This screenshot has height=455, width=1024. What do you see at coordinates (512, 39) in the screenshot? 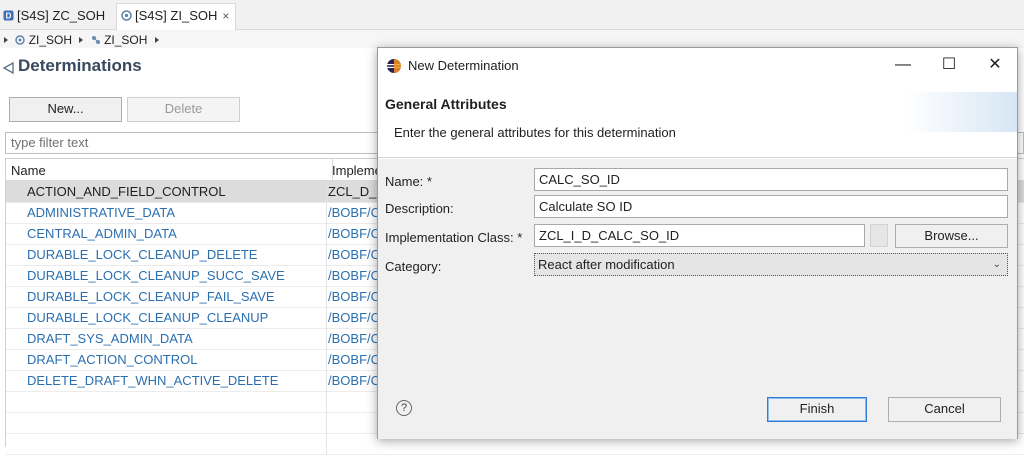
I see `breadcrumb: ZI_SOH ZI_SOH` at bounding box center [512, 39].